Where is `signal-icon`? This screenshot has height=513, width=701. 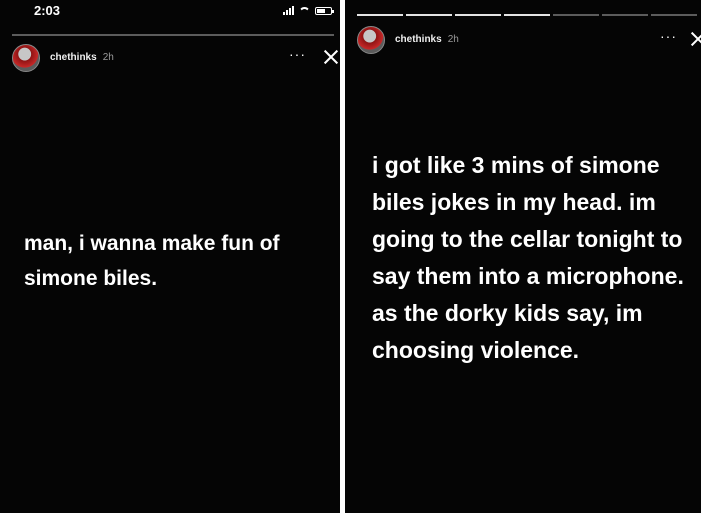
signal-icon is located at coordinates (288, 10).